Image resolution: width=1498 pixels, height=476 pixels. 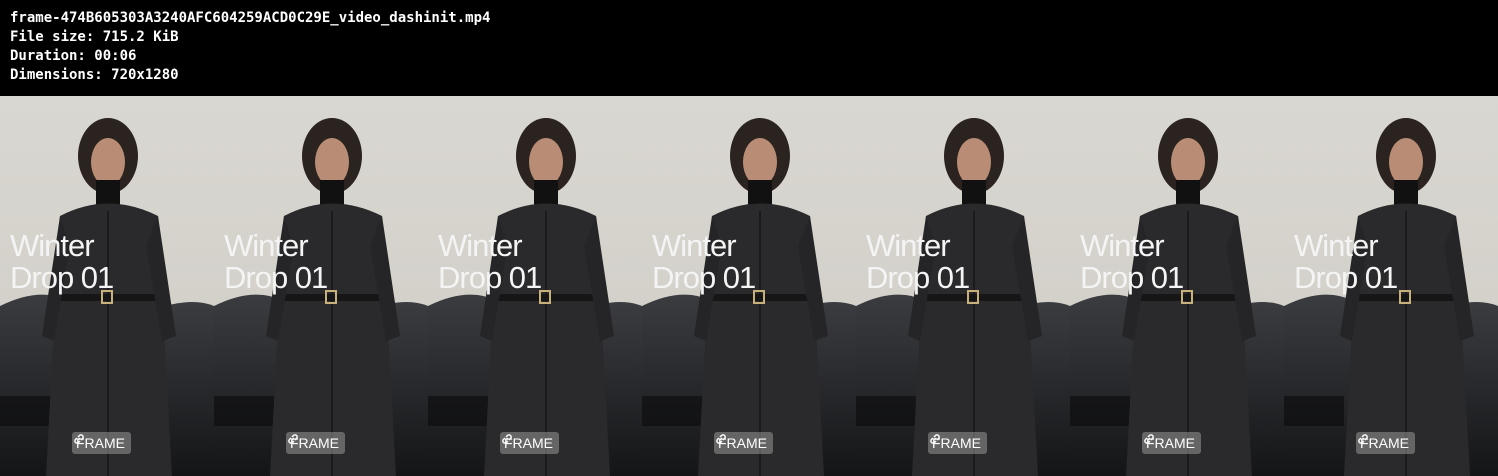 What do you see at coordinates (94, 75) in the screenshot?
I see `dimensions-text: Dimensions: 720x1280` at bounding box center [94, 75].